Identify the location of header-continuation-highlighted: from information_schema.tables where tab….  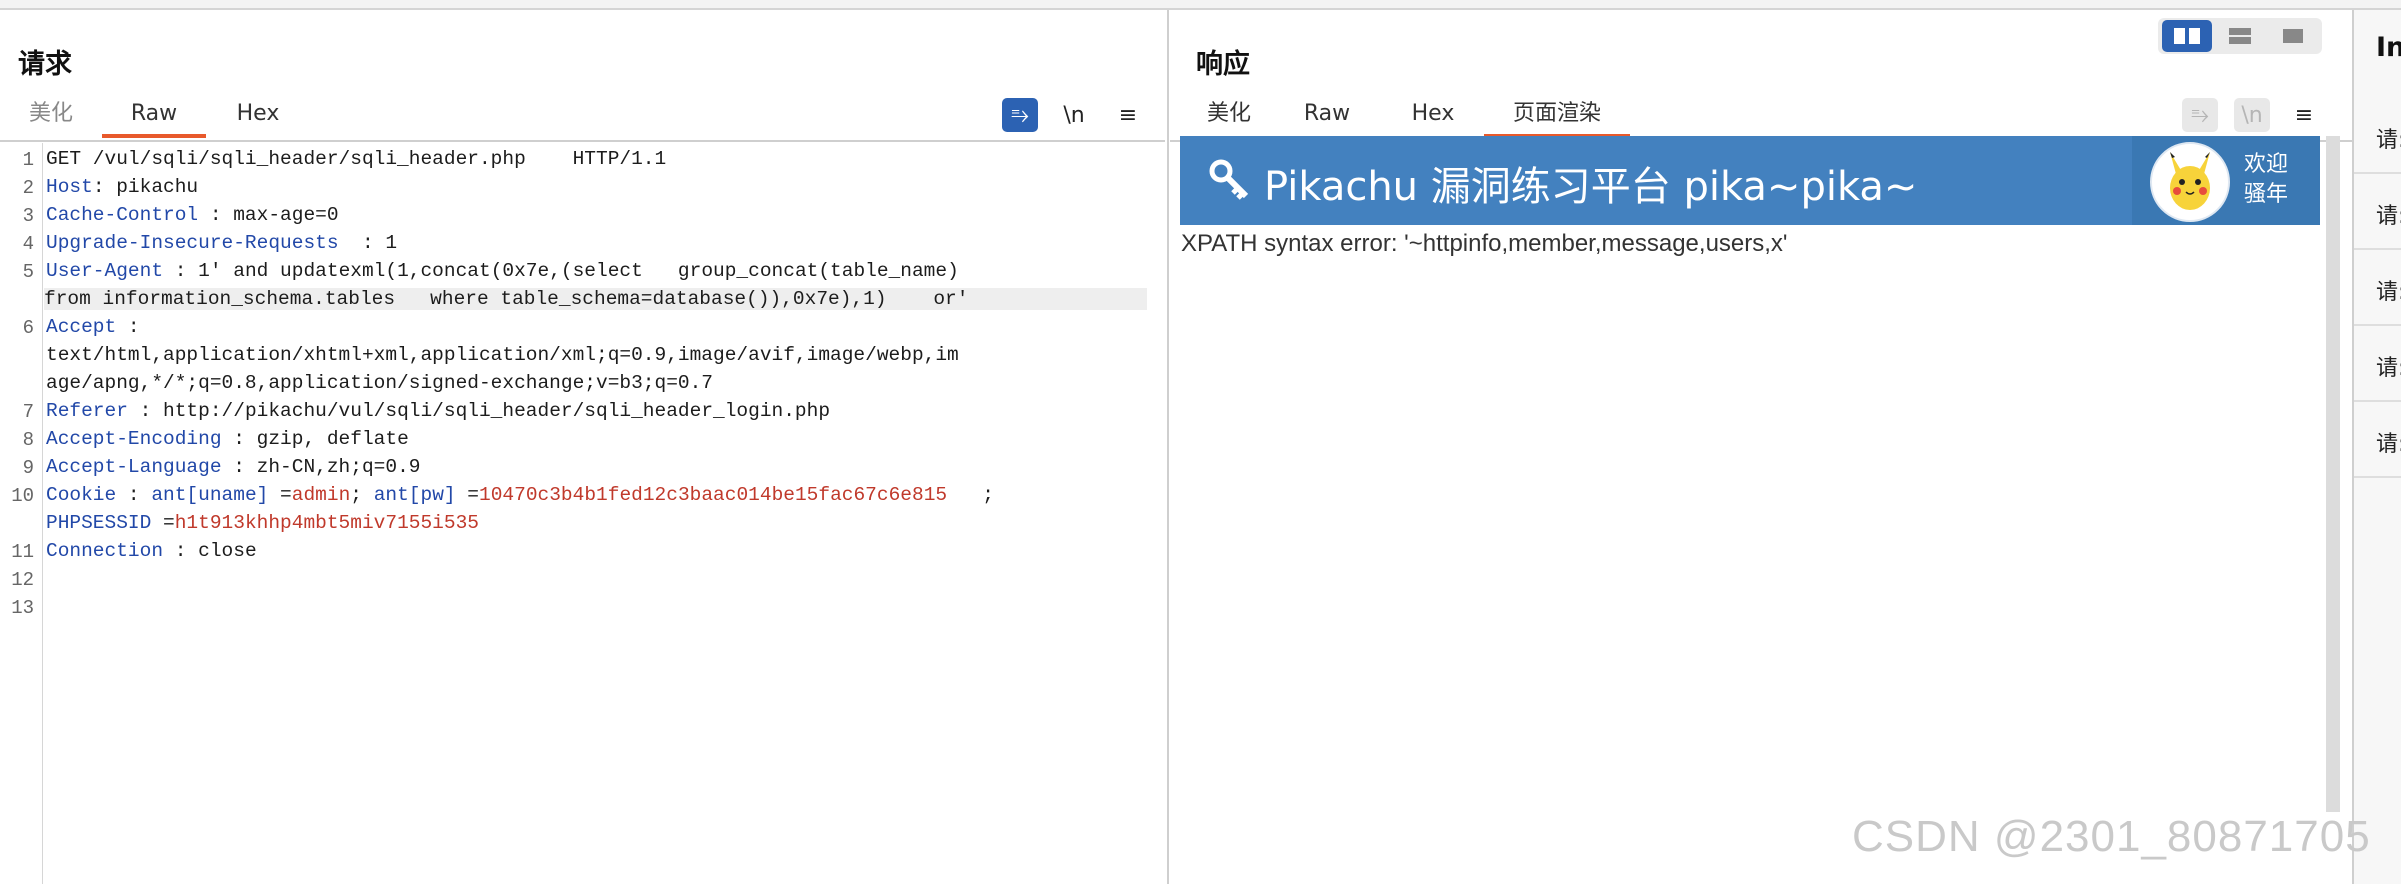
(595, 299).